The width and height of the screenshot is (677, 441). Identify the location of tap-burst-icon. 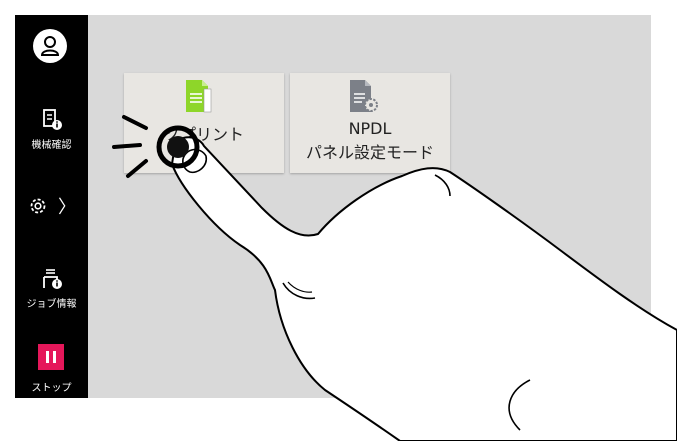
(130, 146).